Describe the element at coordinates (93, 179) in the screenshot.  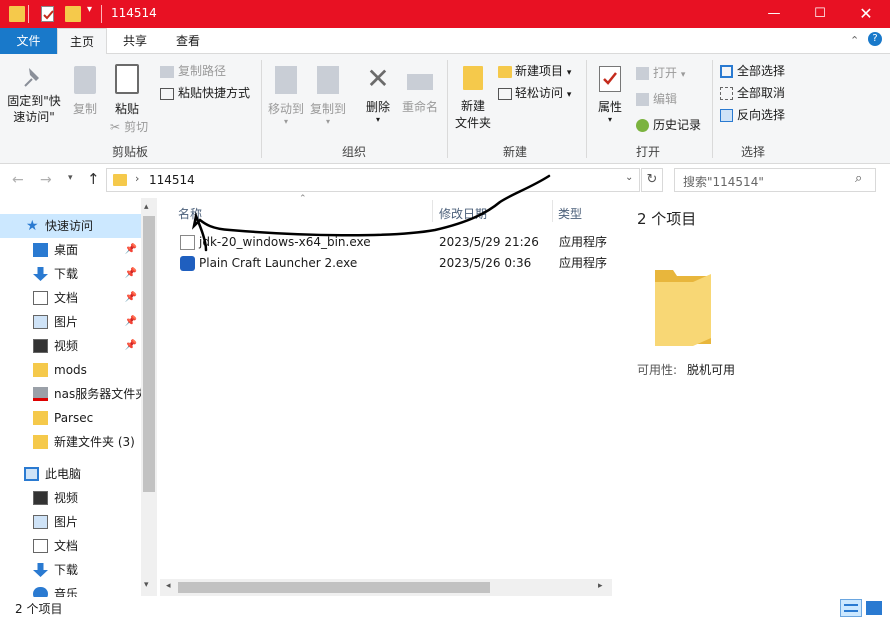
I see `up-arrow-icon: ↑` at that location.